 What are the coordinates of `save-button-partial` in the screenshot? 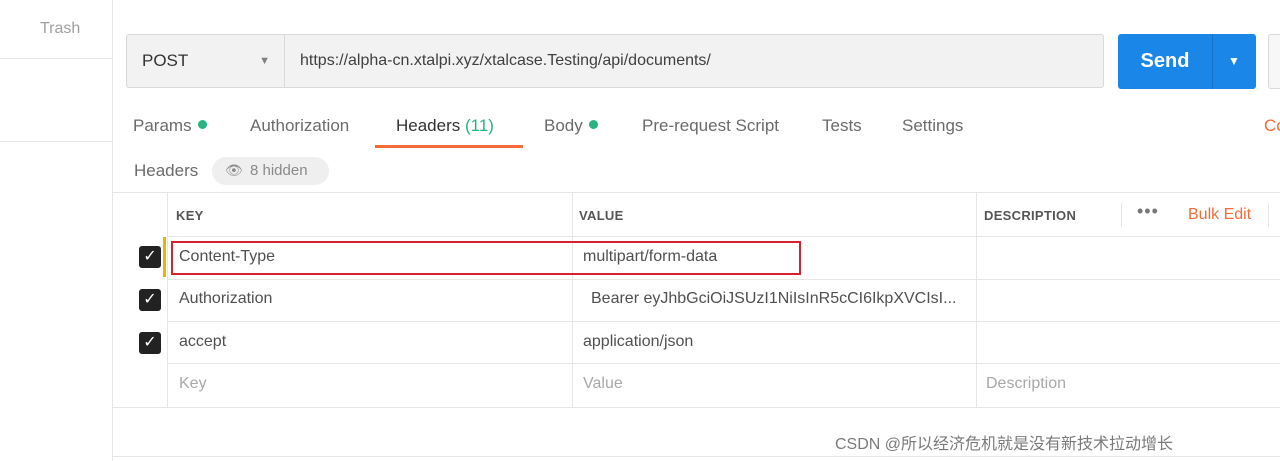 It's located at (1274, 61).